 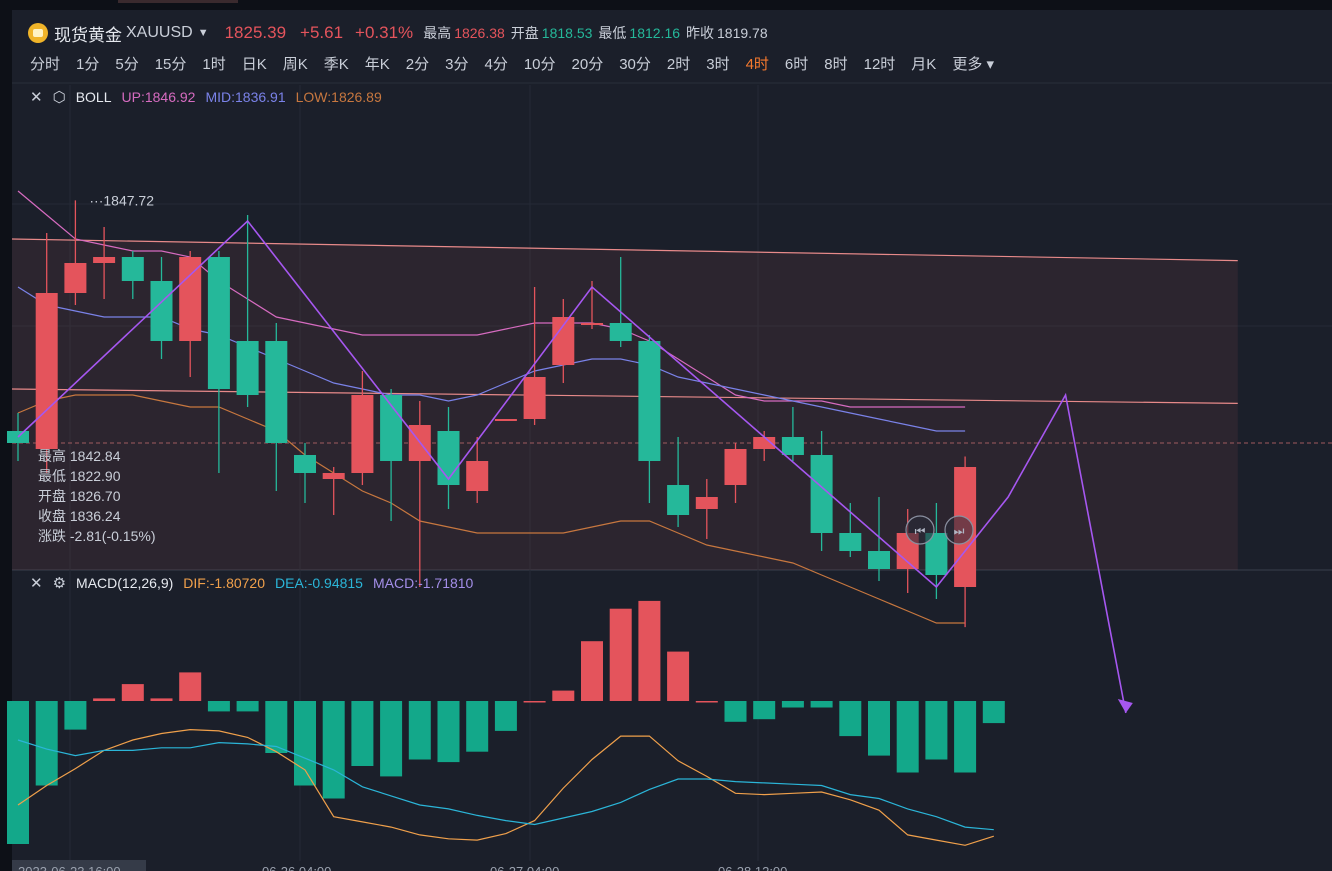 I want to click on last-price: 1825.39, so click(x=255, y=32).